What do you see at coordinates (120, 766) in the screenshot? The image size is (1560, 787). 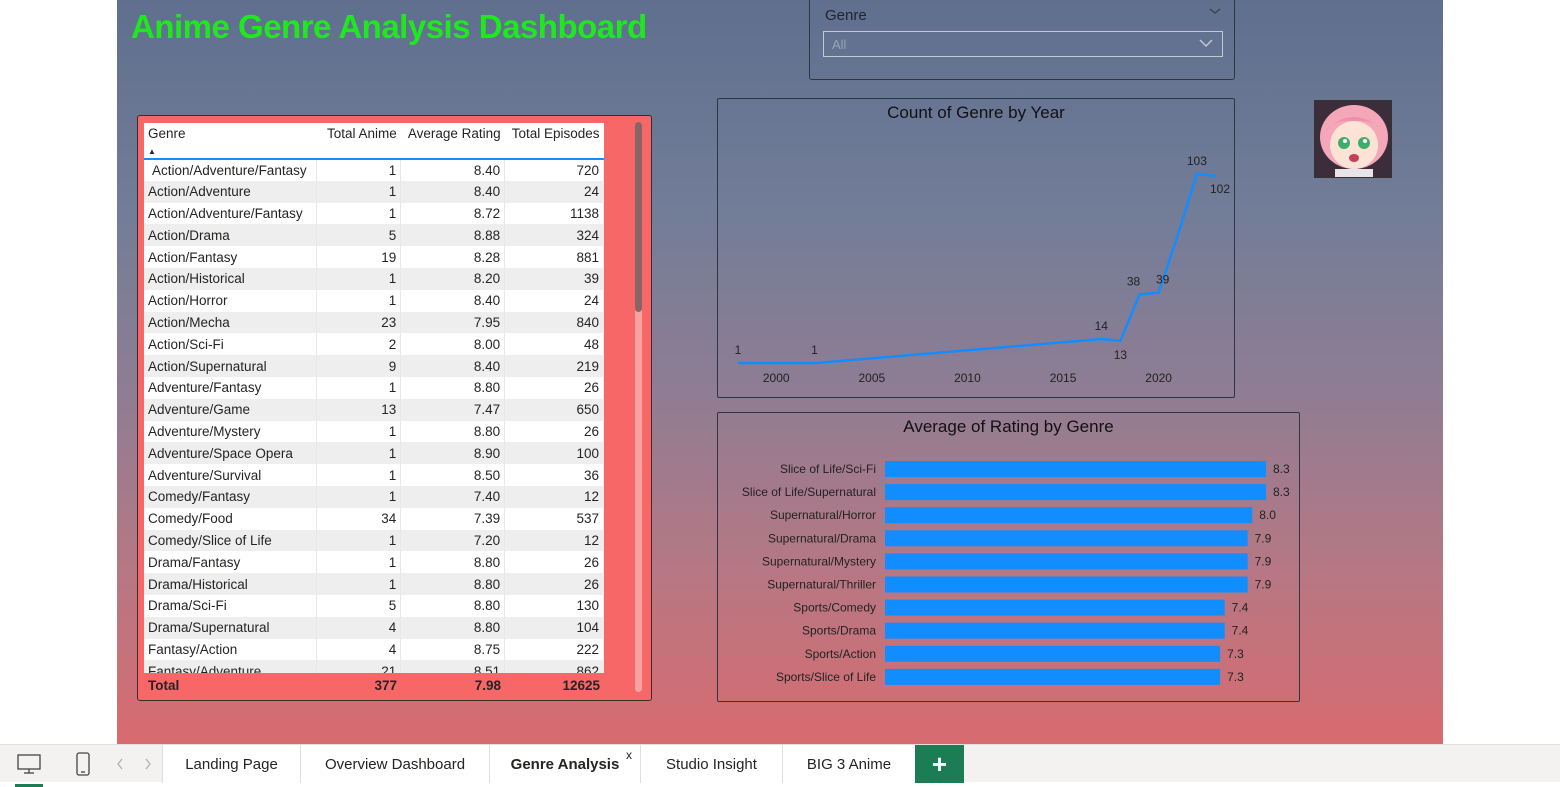 I see `chevron-left-icon` at bounding box center [120, 766].